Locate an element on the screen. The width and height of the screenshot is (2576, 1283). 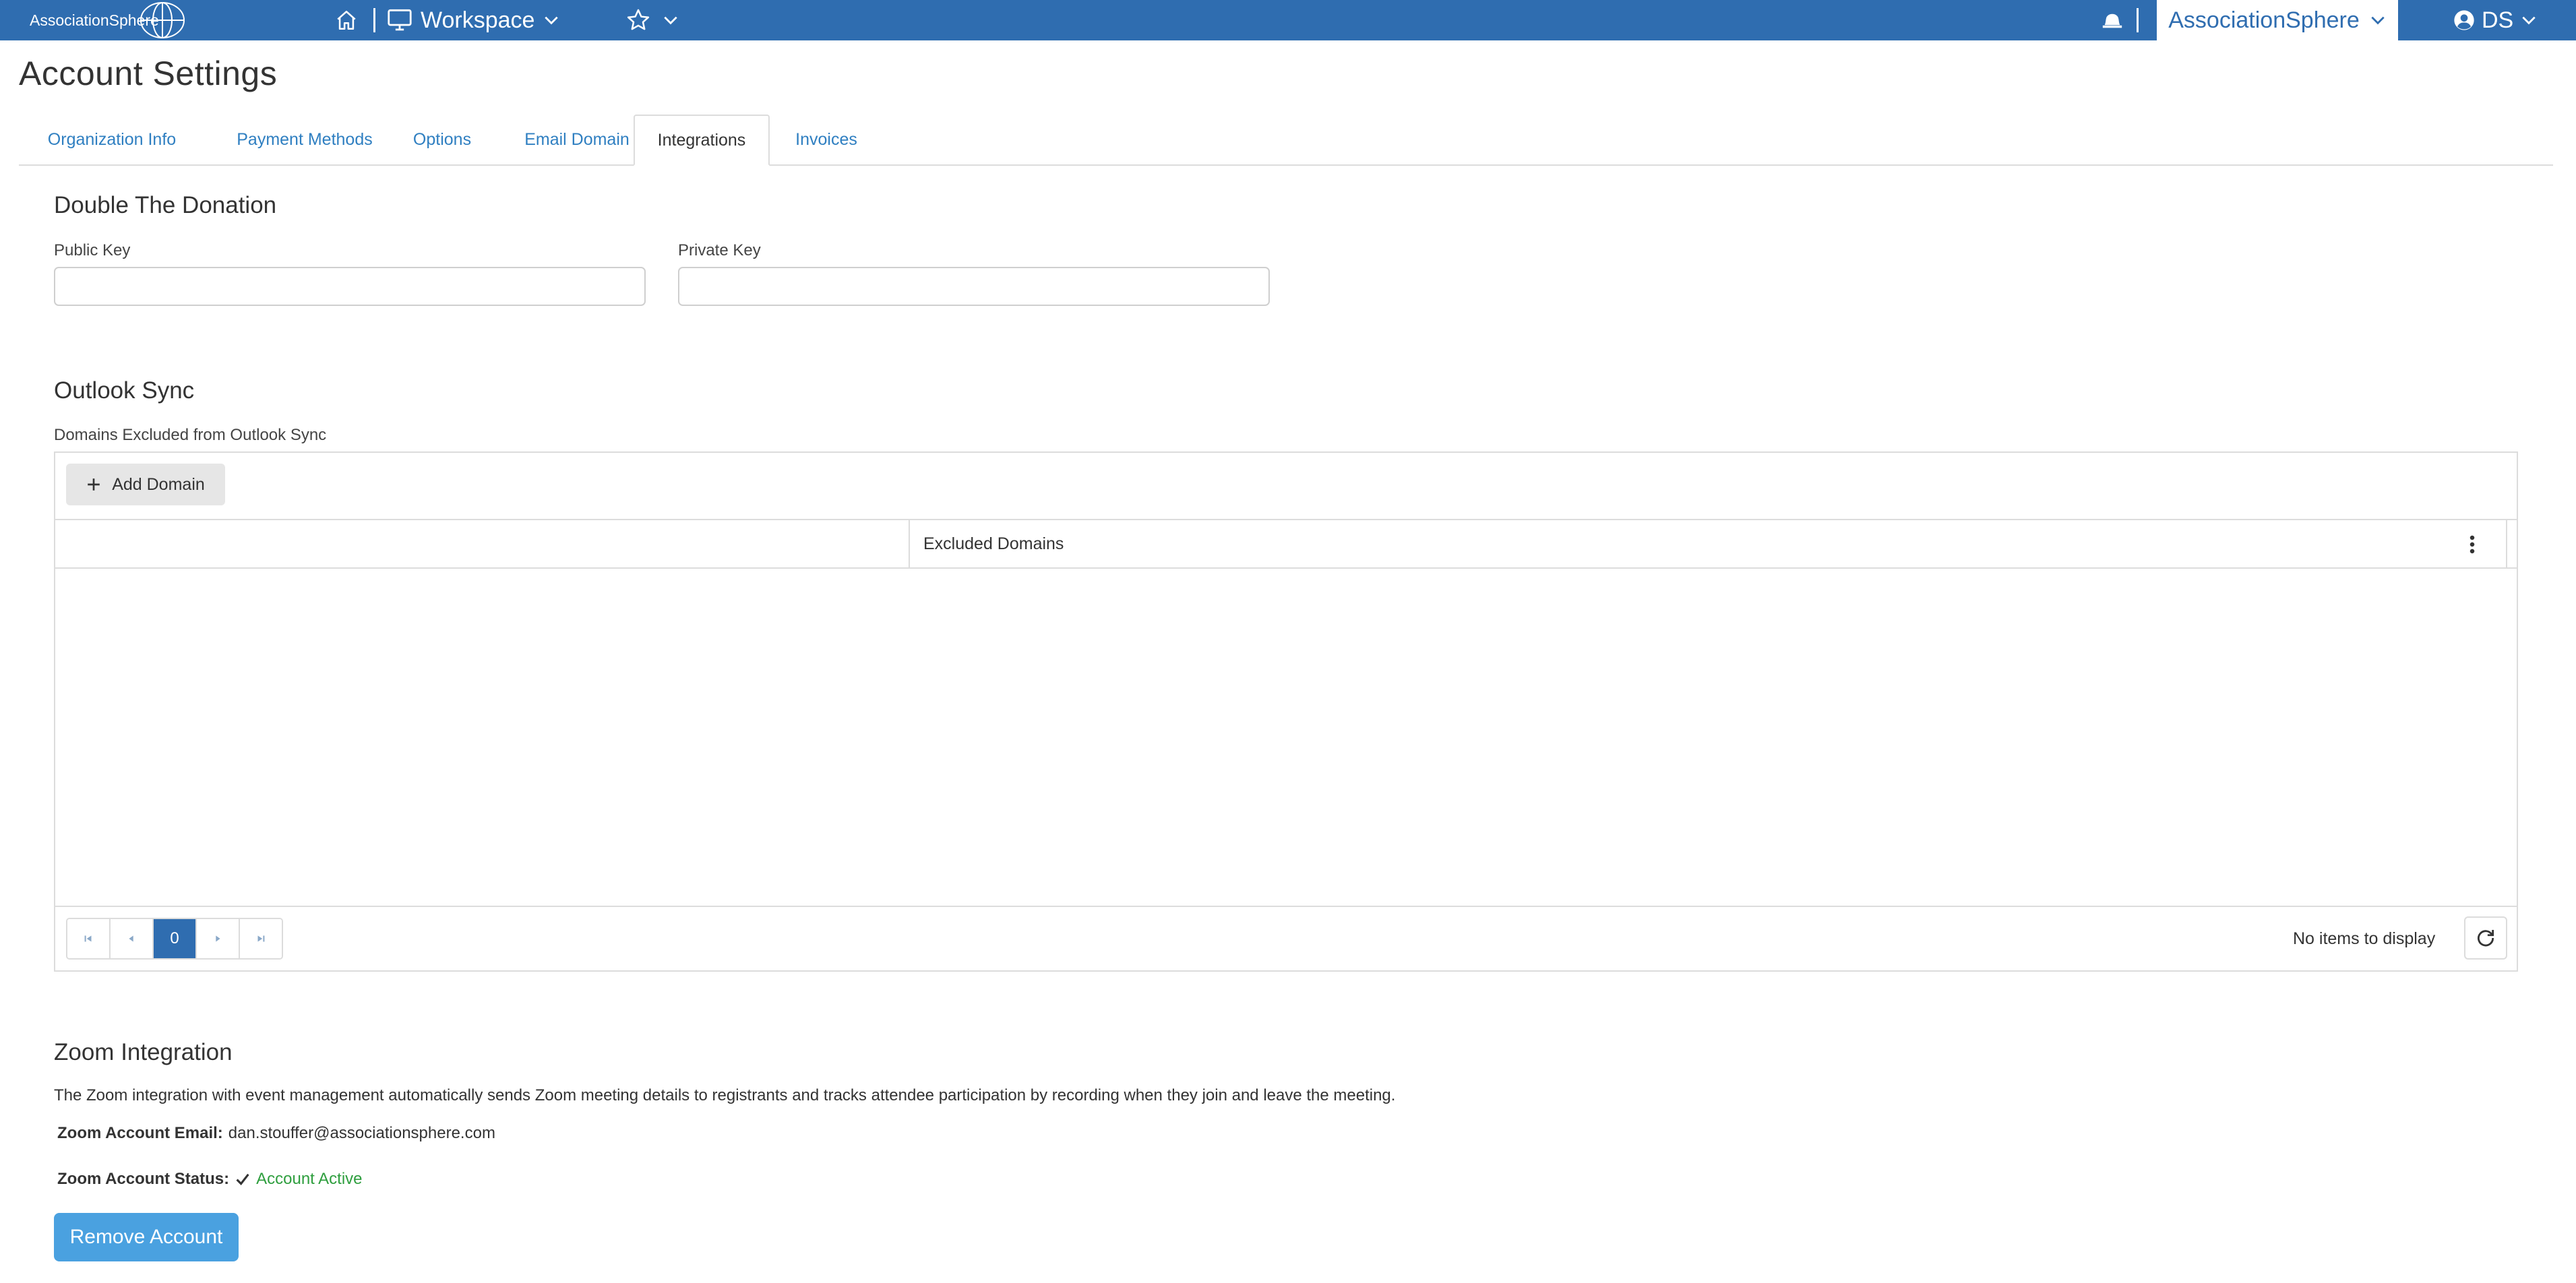
plus-icon is located at coordinates (94, 484).